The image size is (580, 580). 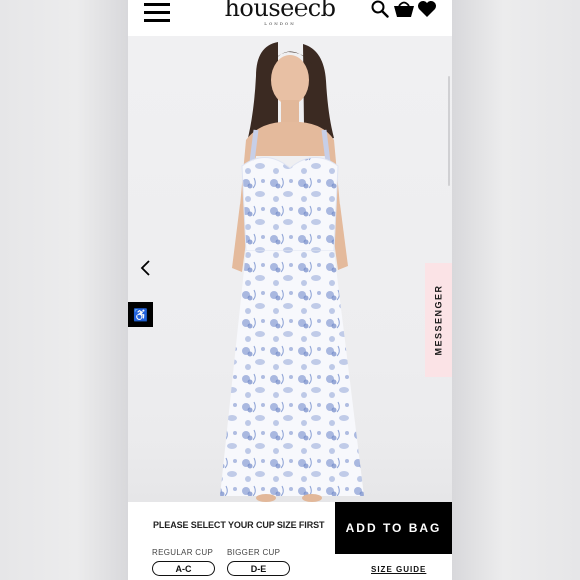 I want to click on add-to-bag-button: ADD TO BAG, so click(x=393, y=528).